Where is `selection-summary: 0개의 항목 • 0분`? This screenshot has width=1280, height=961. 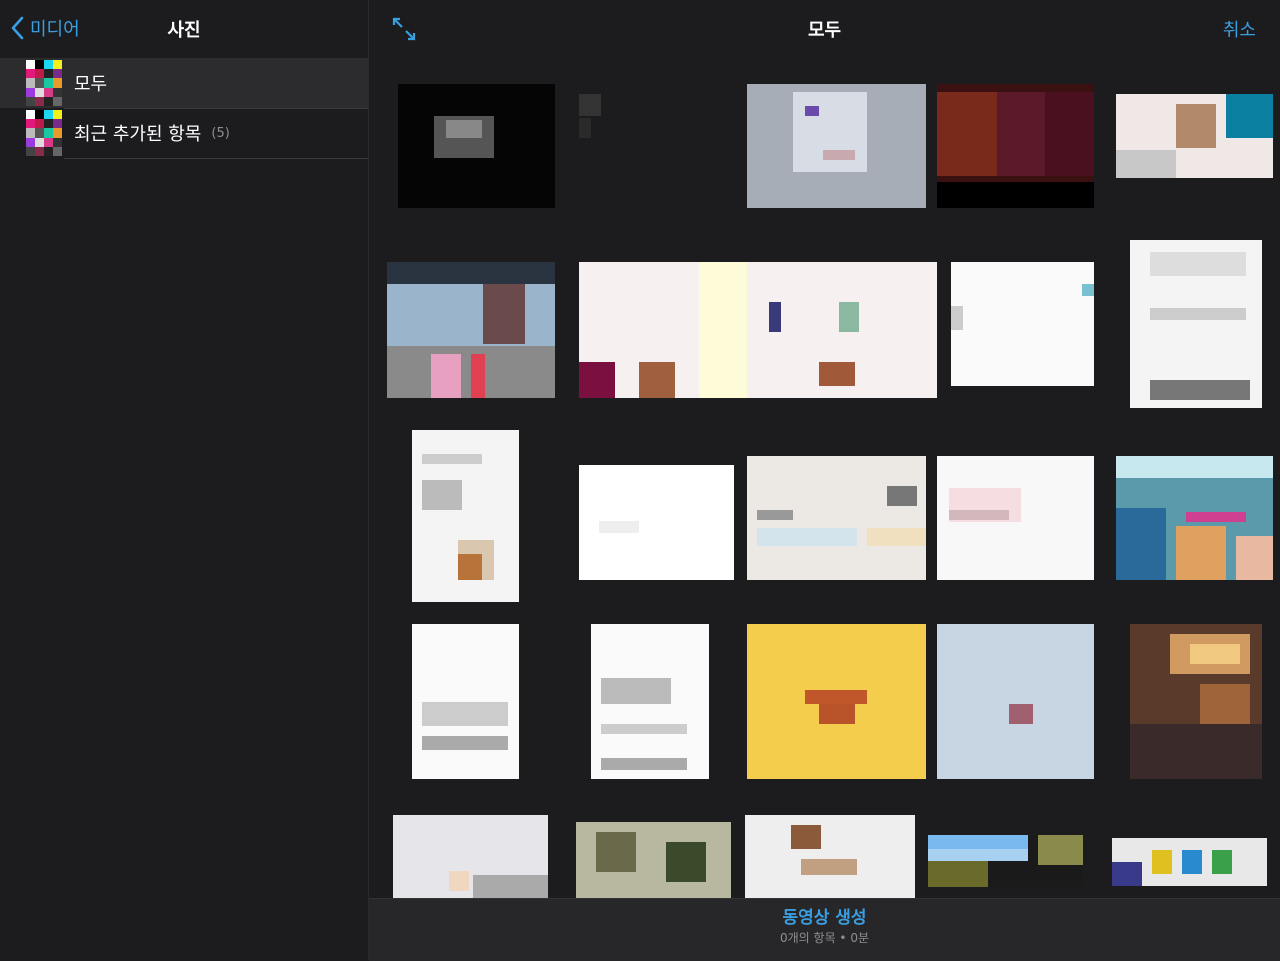 selection-summary: 0개의 항목 • 0분 is located at coordinates (824, 938).